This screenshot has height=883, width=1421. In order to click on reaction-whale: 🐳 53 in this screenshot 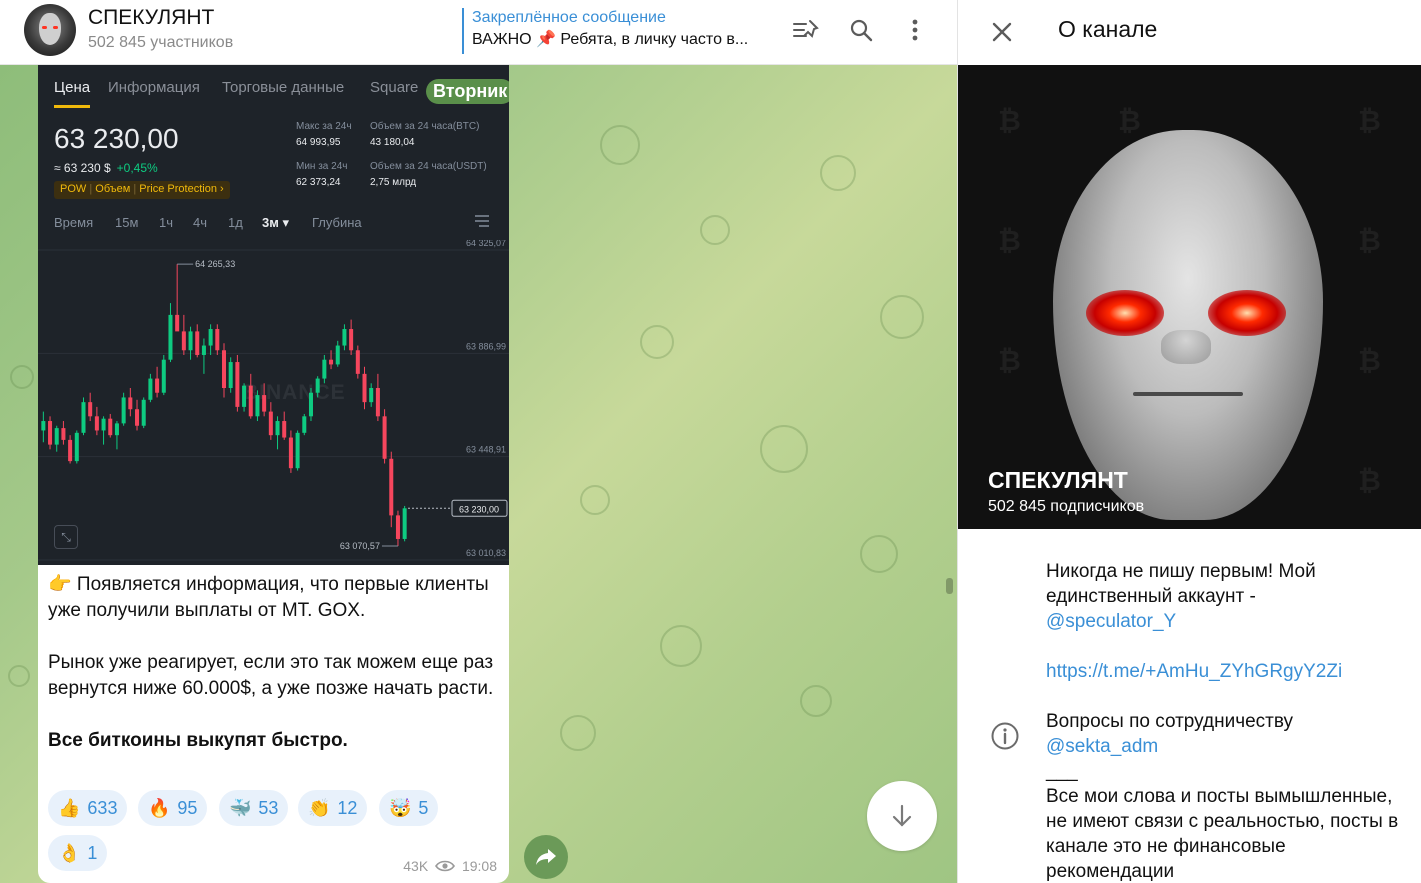, I will do `click(254, 808)`.